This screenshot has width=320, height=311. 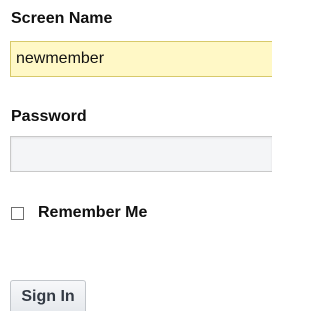 What do you see at coordinates (62, 18) in the screenshot?
I see `screen-name-label: Screen Name` at bounding box center [62, 18].